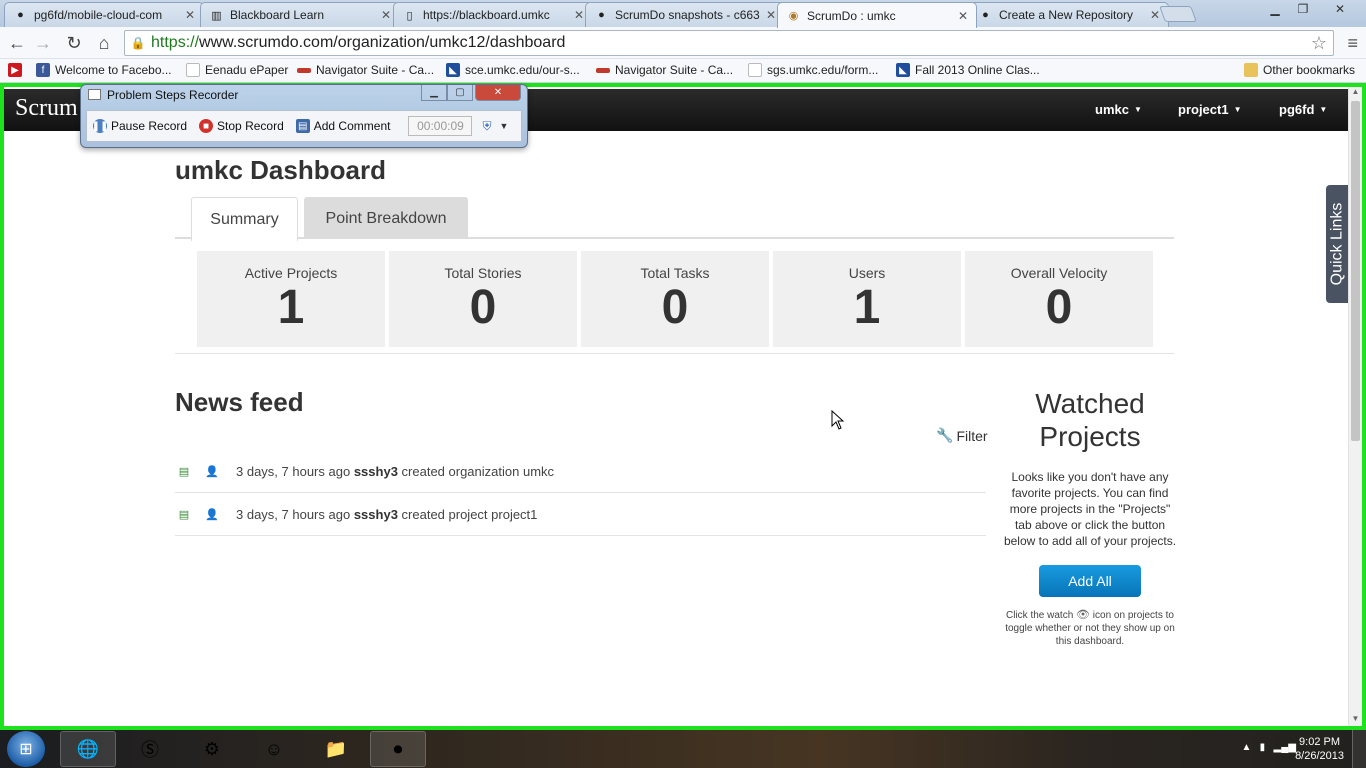  Describe the element at coordinates (1090, 581) in the screenshot. I see `add-all-button: Add All` at that location.